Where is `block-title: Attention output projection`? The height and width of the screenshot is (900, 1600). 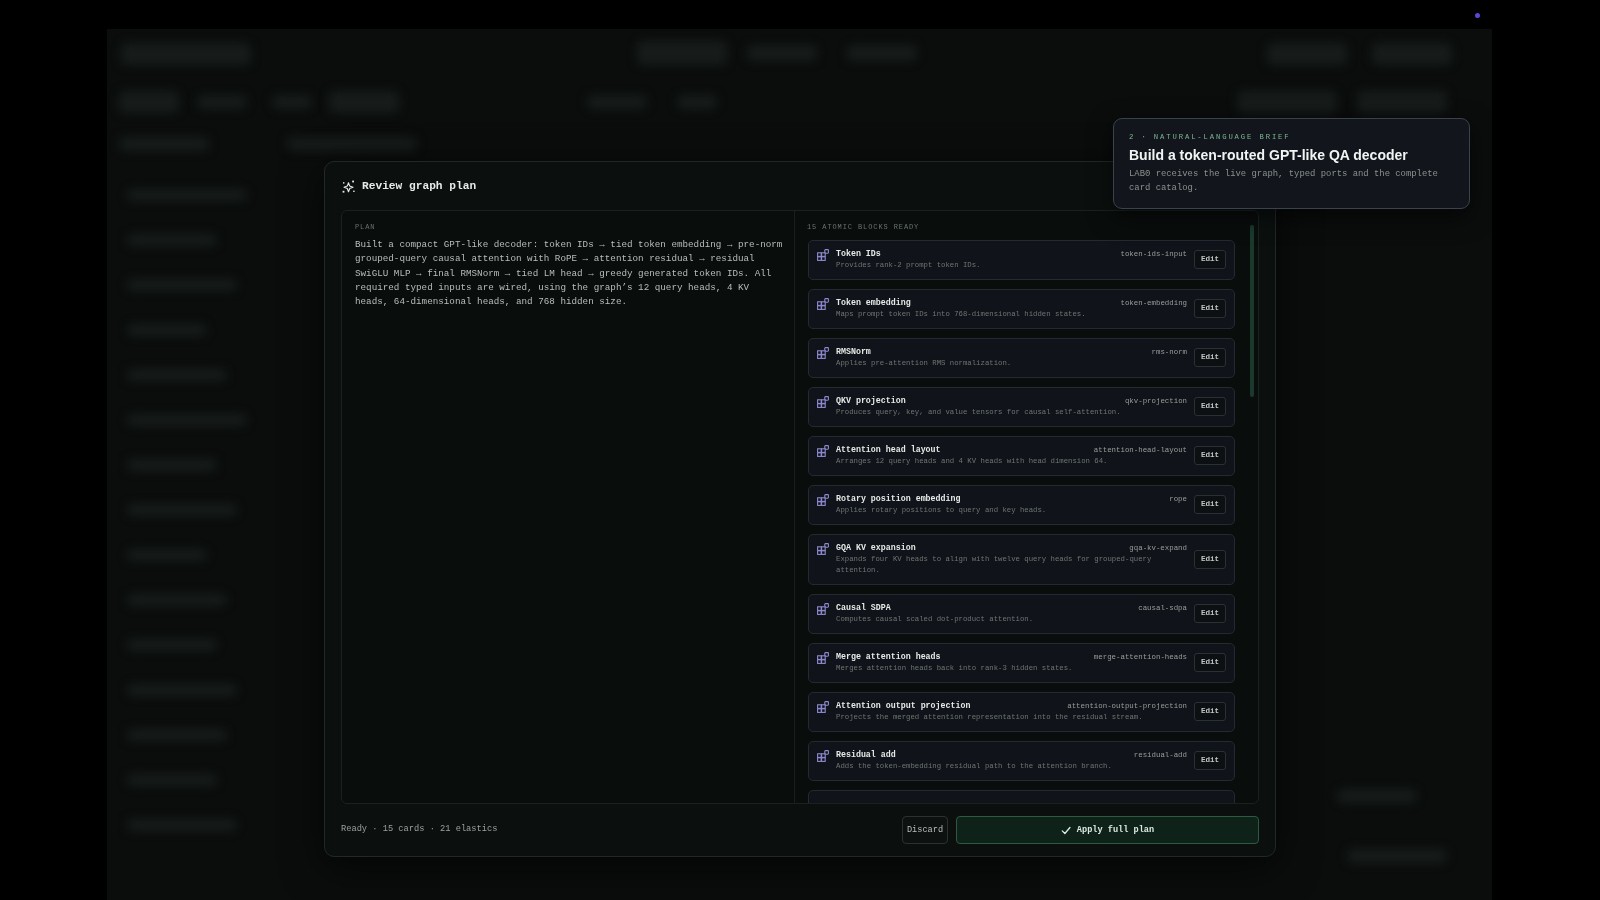
block-title: Attention output projection is located at coordinates (903, 706).